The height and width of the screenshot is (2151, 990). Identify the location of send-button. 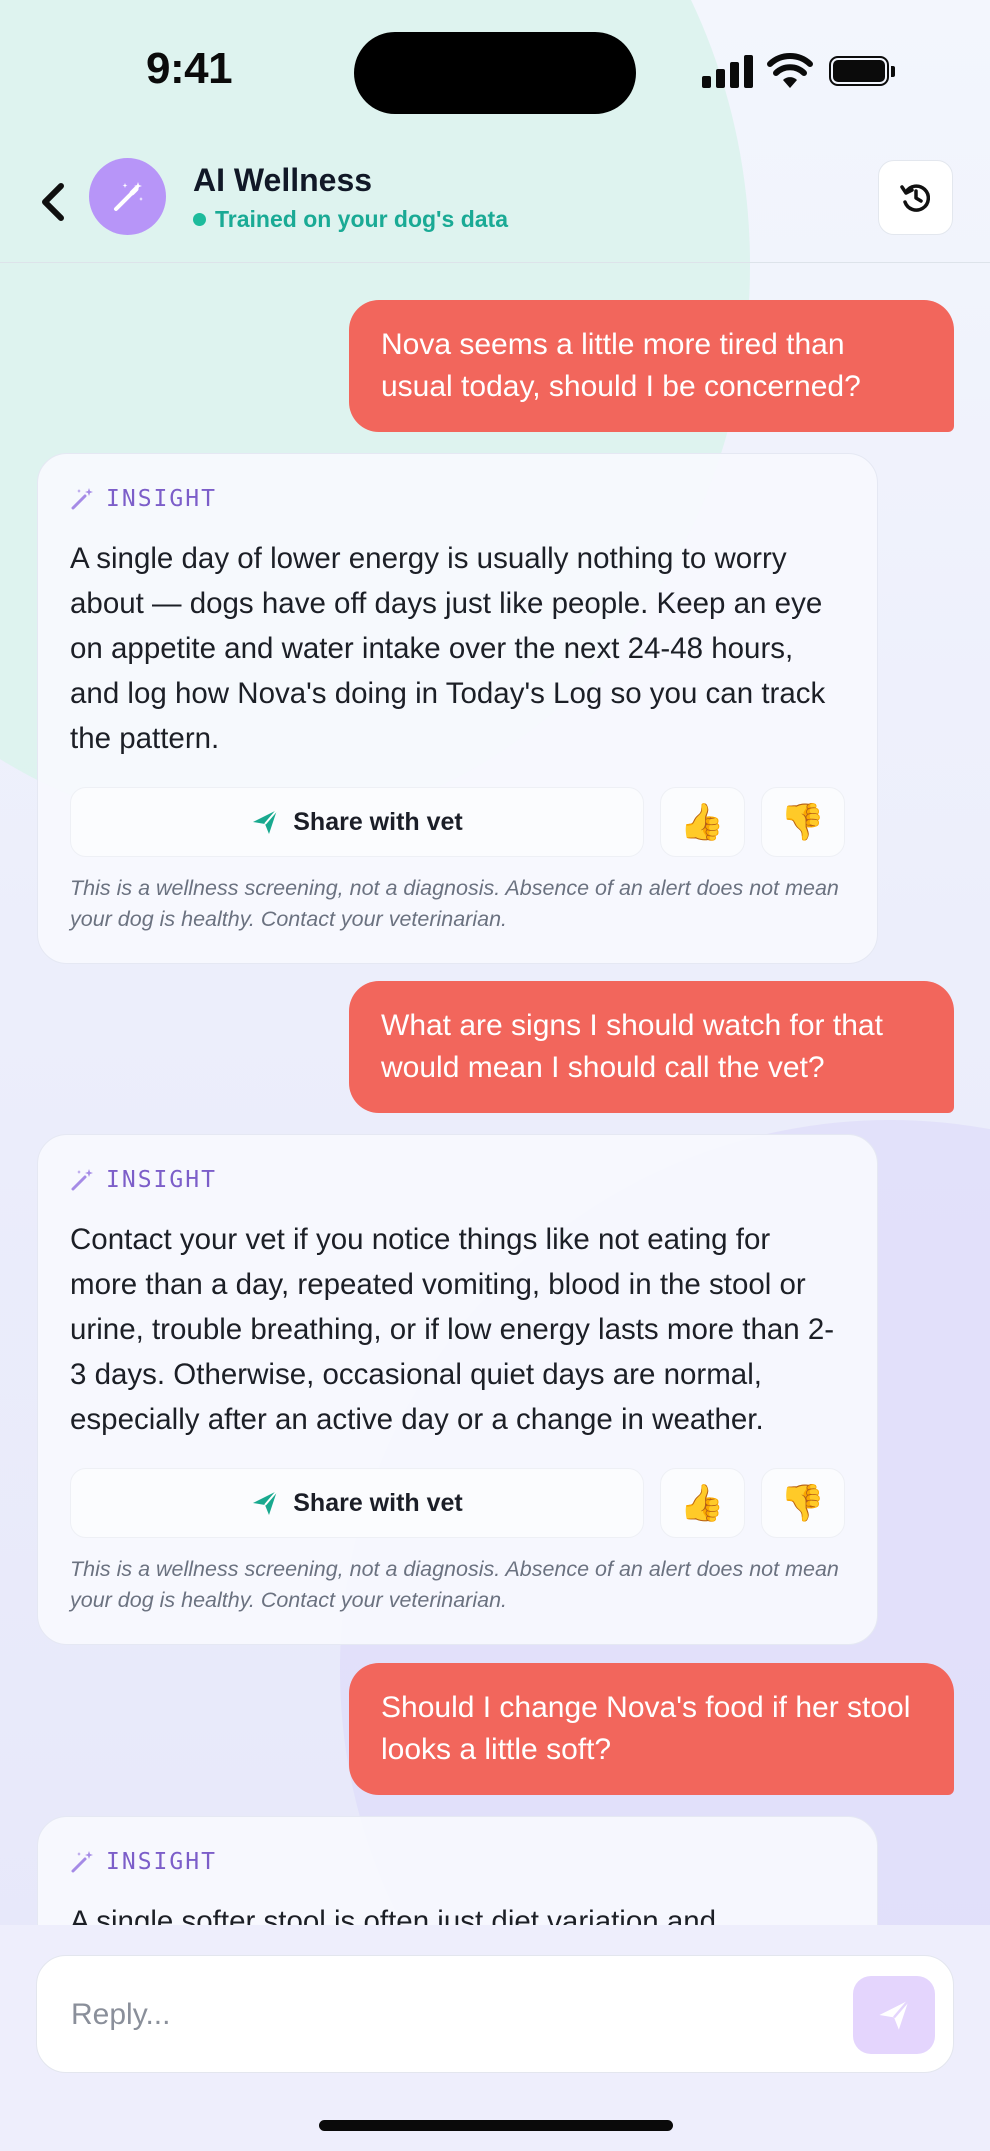
(894, 2015).